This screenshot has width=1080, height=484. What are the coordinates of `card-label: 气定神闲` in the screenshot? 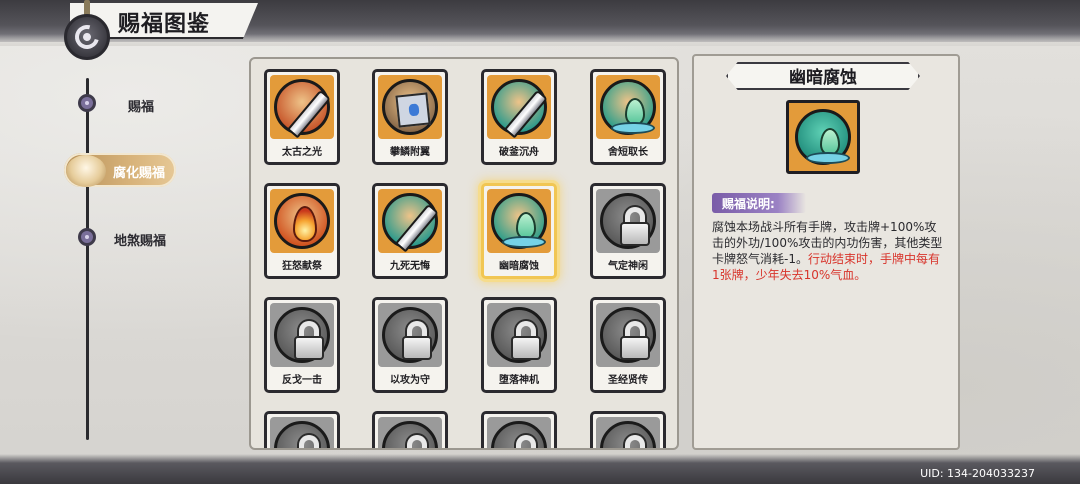 It's located at (628, 266).